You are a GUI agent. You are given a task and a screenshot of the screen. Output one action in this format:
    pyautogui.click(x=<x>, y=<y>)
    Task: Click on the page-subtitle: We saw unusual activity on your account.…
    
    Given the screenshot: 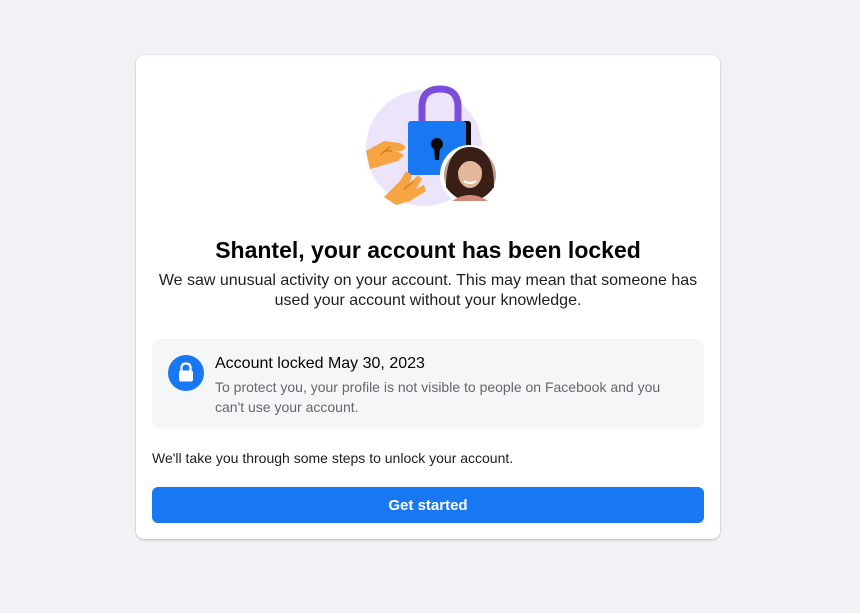 What is the action you would take?
    pyautogui.click(x=428, y=290)
    